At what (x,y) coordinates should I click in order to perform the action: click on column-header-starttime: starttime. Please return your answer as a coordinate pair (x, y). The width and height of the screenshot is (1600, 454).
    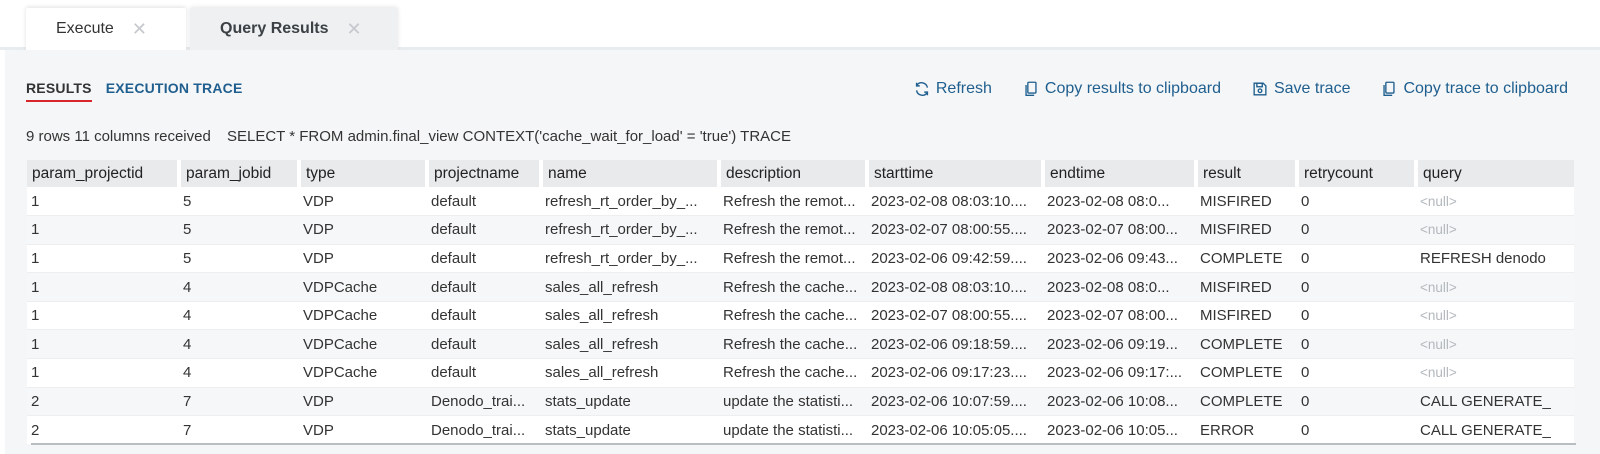
    Looking at the image, I should click on (956, 173).